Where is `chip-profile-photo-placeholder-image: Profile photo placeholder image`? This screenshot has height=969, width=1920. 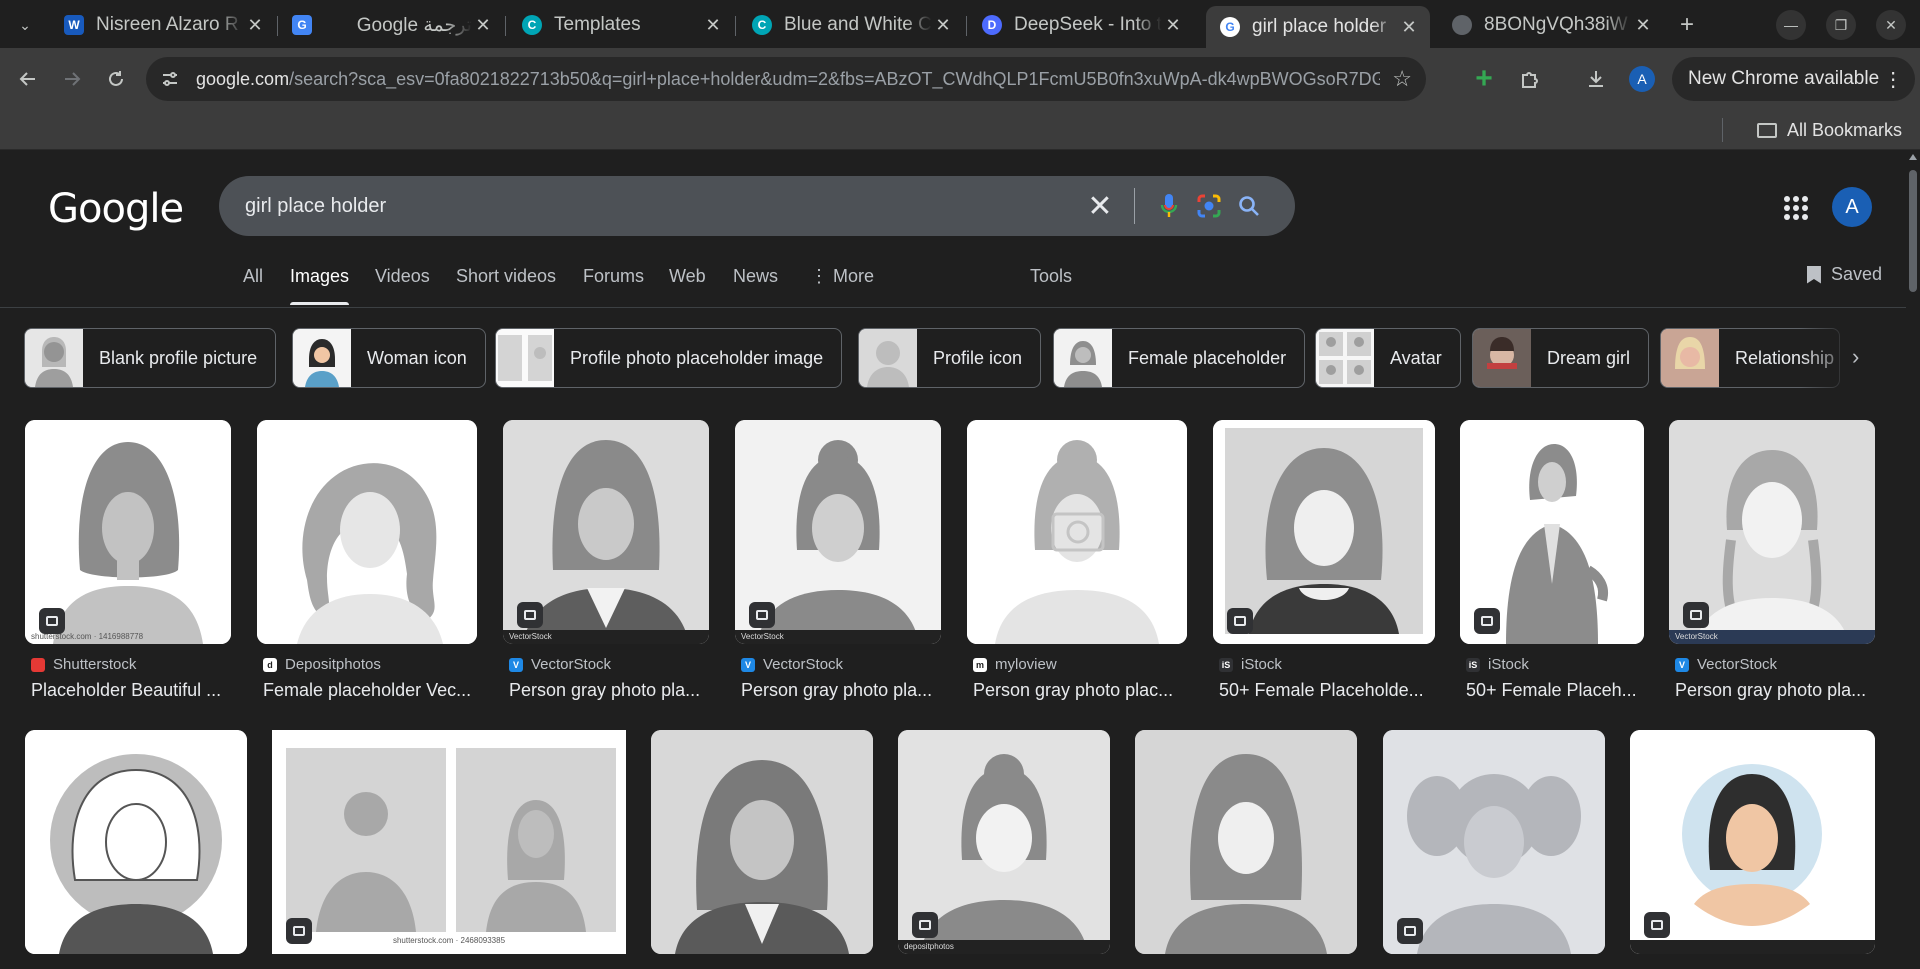
chip-profile-photo-placeholder-image: Profile photo placeholder image is located at coordinates (669, 358).